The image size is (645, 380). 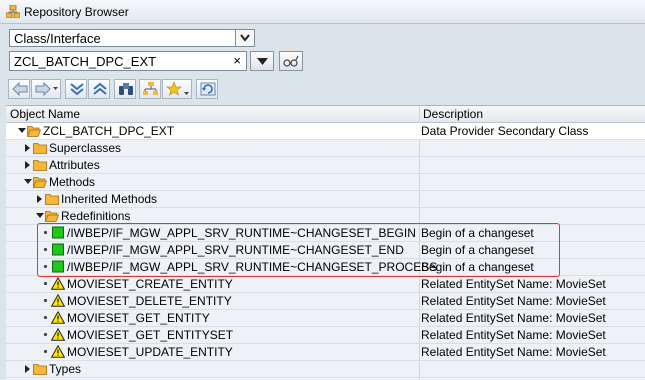 I want to click on forward-button, so click(x=46, y=89).